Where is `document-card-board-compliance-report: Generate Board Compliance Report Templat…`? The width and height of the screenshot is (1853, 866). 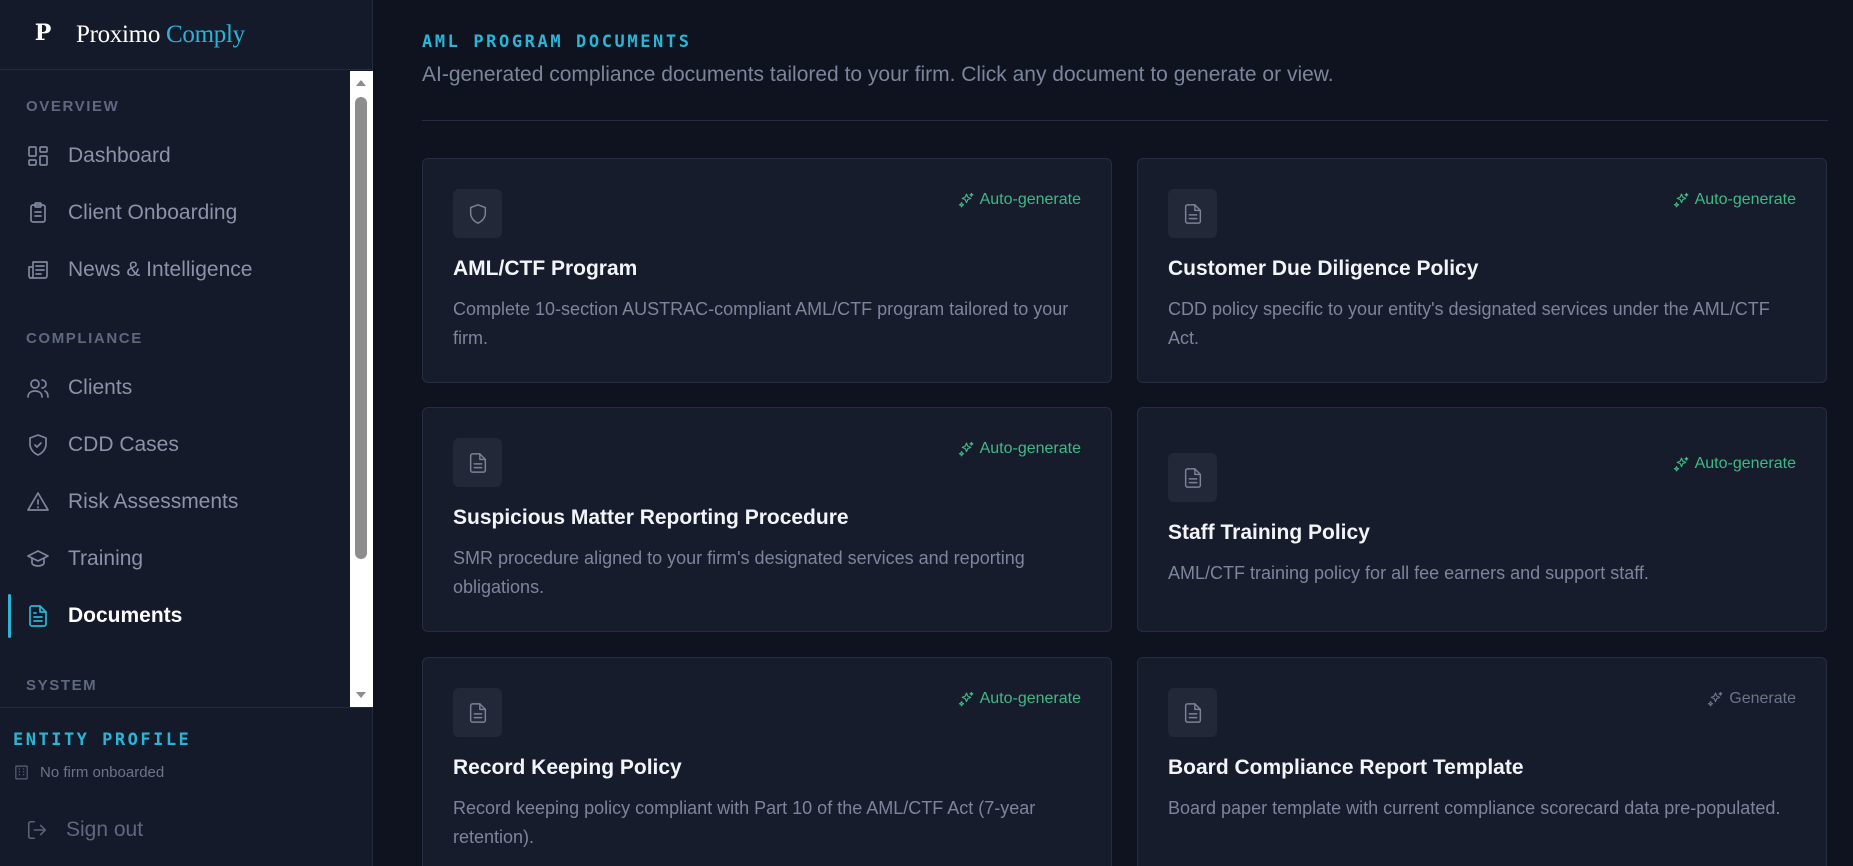
document-card-board-compliance-report: Generate Board Compliance Report Templat… is located at coordinates (1482, 761).